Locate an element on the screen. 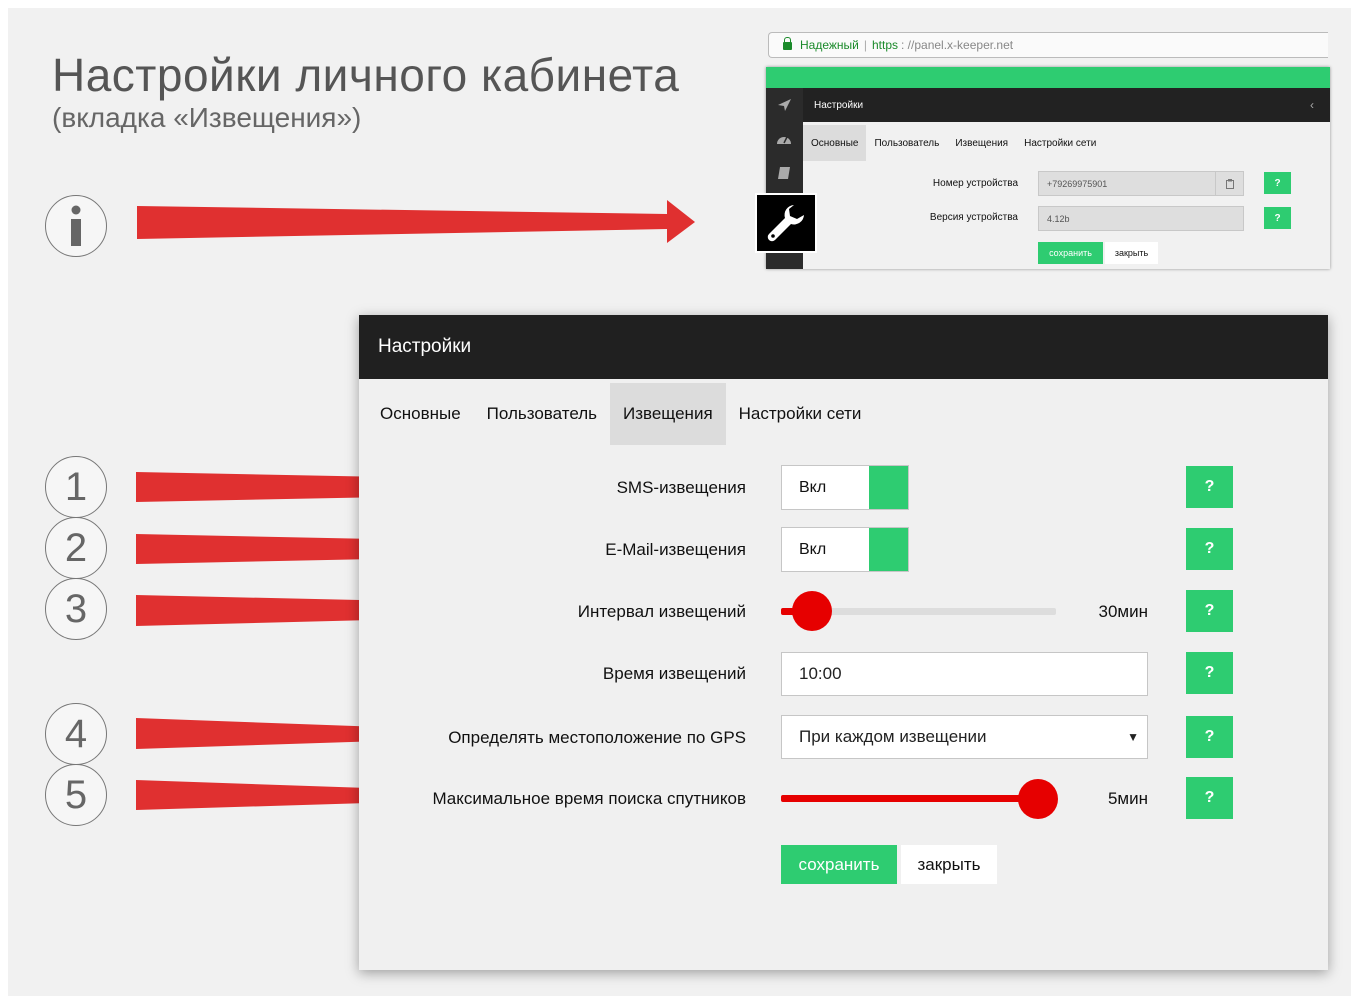 This screenshot has height=1000, width=1359. step-marker-1: 1 is located at coordinates (76, 487).